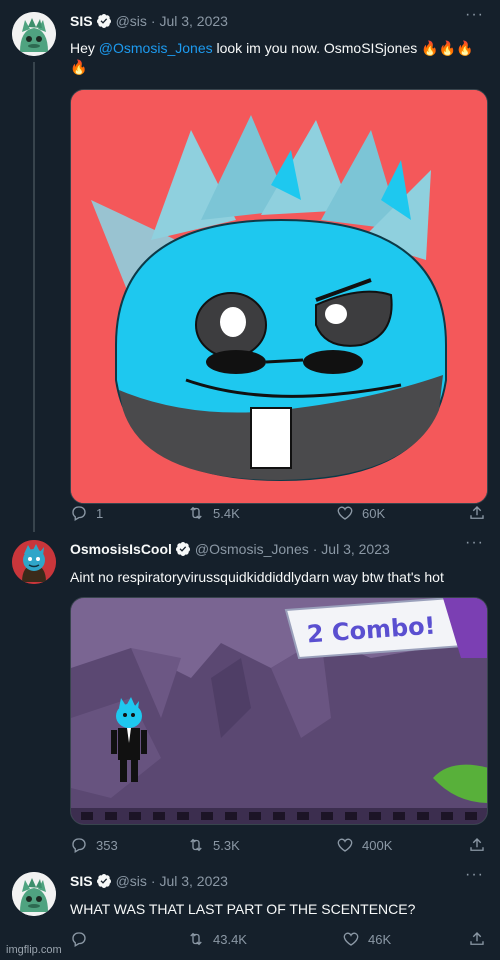  Describe the element at coordinates (34, 950) in the screenshot. I see `imgflip-watermark: imgflip.com` at that location.